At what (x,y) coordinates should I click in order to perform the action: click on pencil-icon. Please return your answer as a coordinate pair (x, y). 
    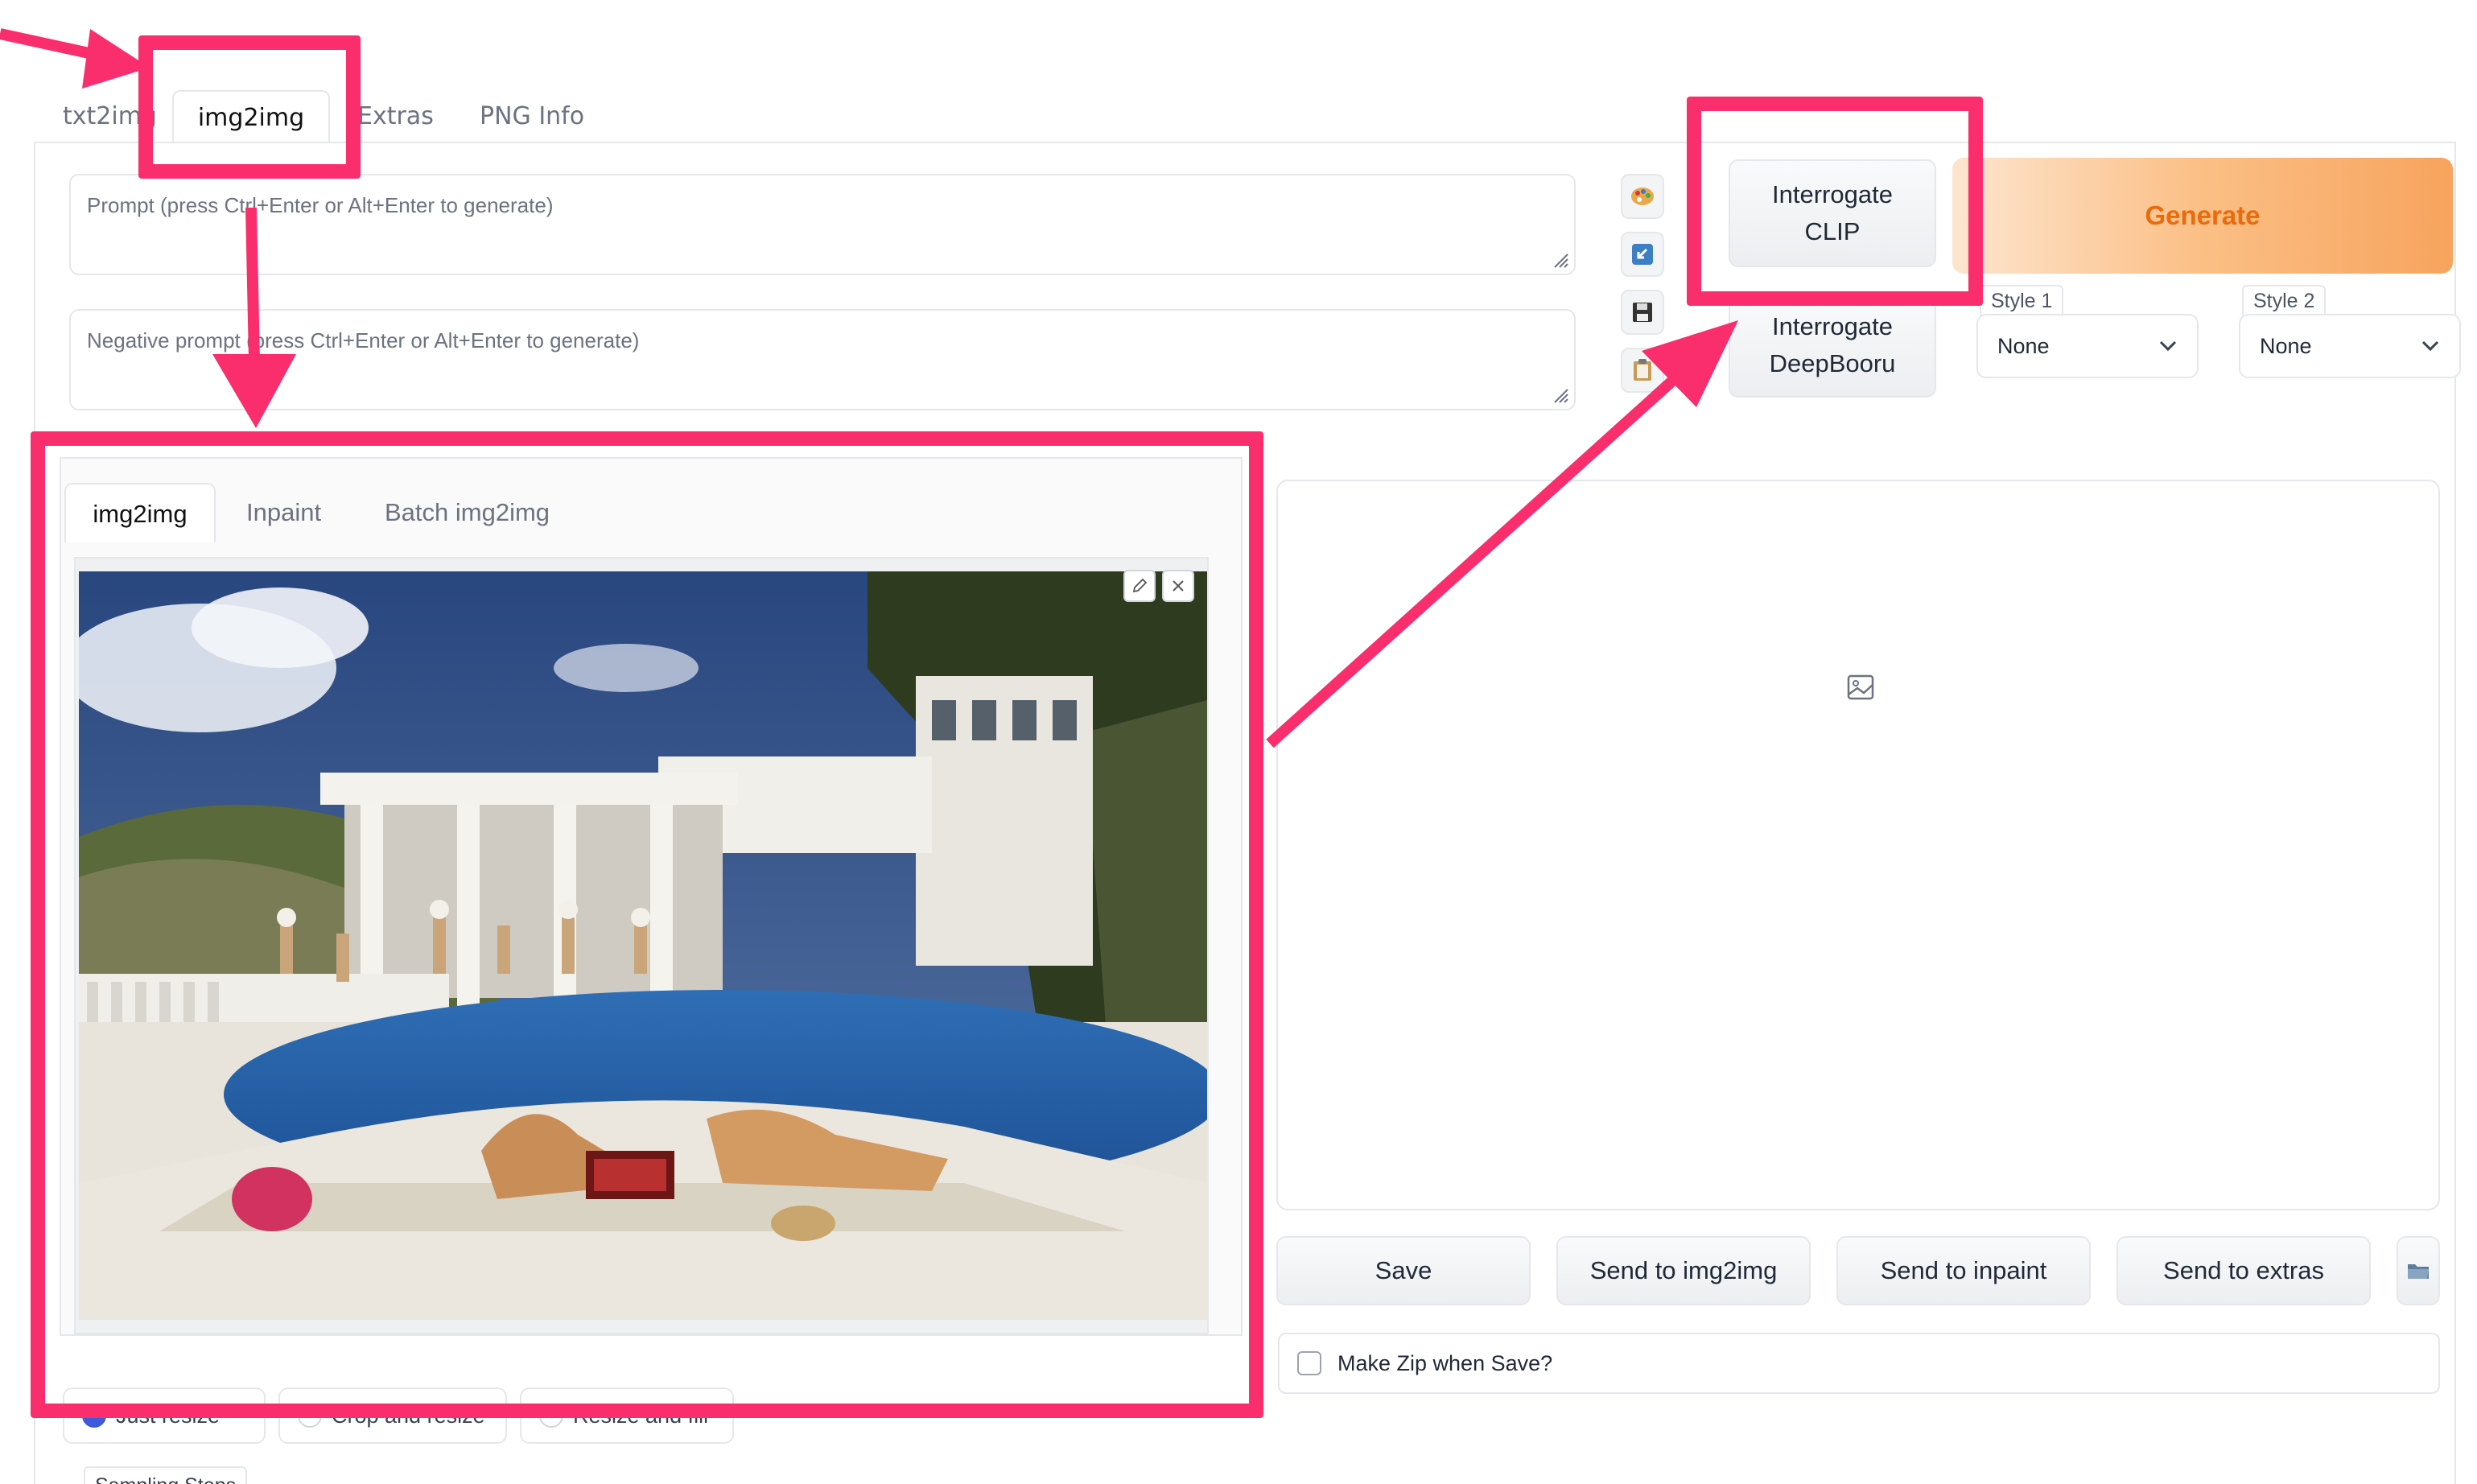
    Looking at the image, I should click on (1140, 586).